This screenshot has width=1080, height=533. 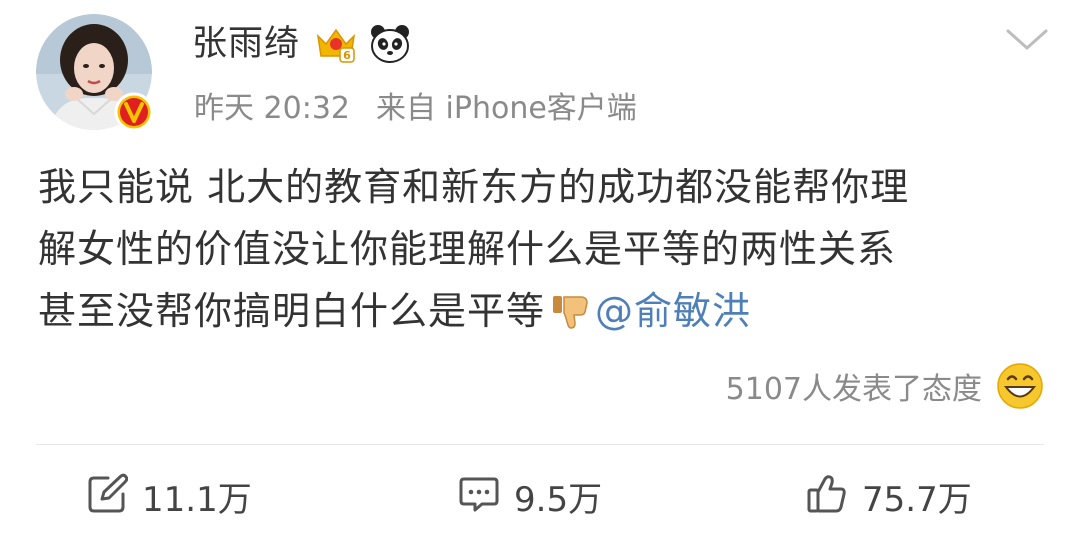 I want to click on repost-icon, so click(x=107, y=496).